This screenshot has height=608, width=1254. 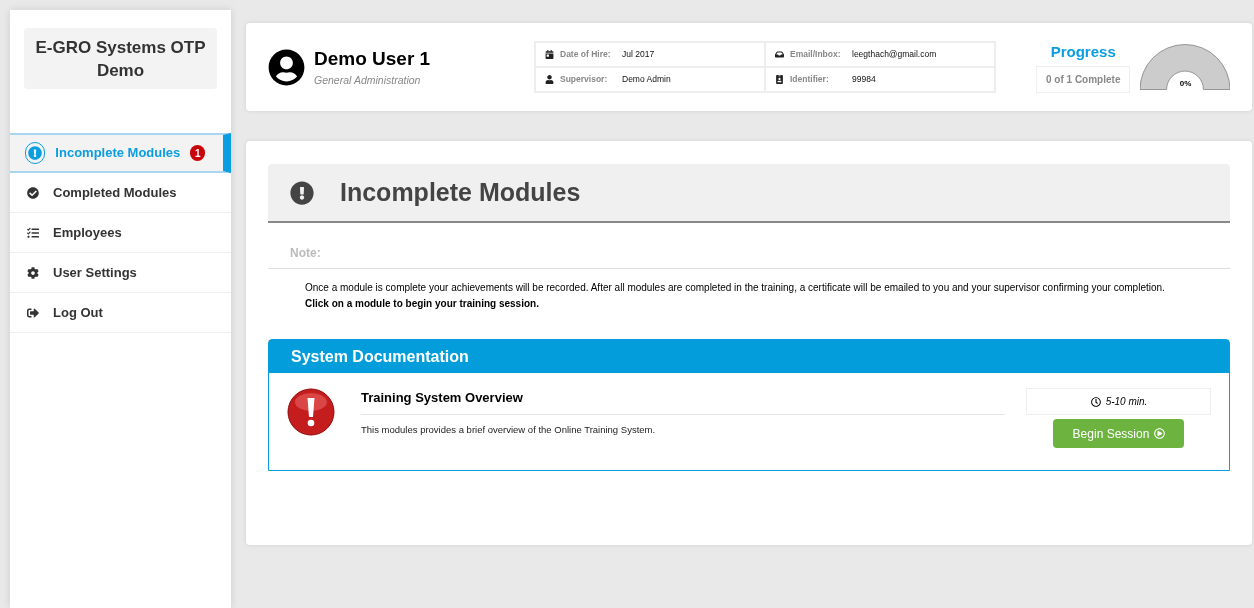 What do you see at coordinates (120, 313) in the screenshot?
I see `nav-item: Log Out` at bounding box center [120, 313].